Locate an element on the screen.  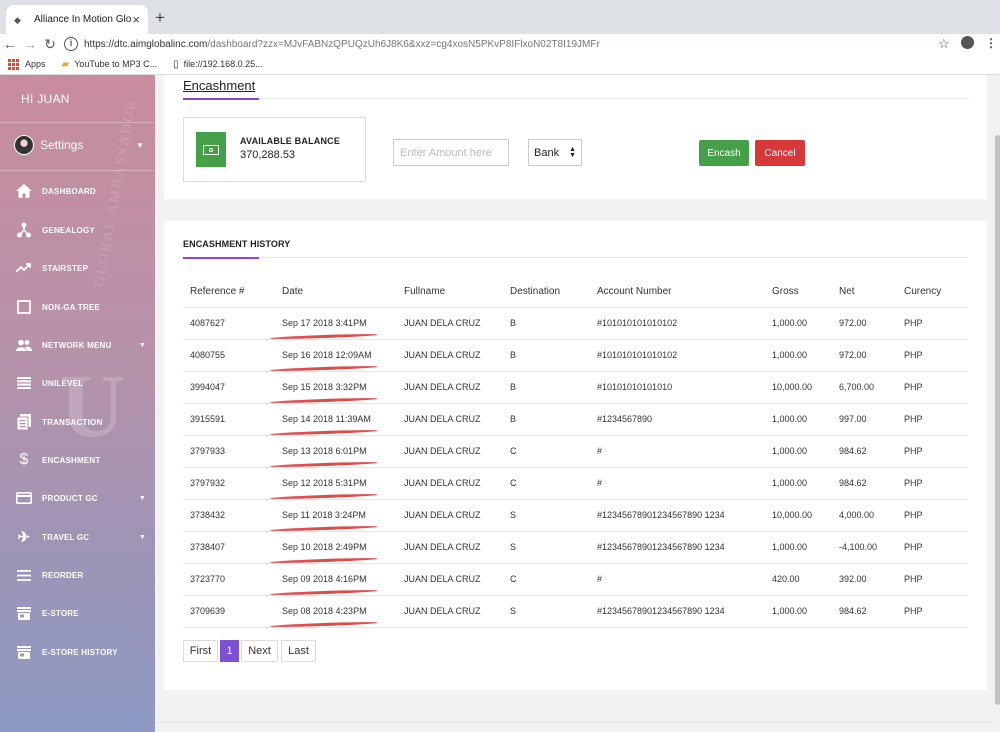
sidebar-item-non-ga-tree: NON-GA TREE is located at coordinates (81, 307).